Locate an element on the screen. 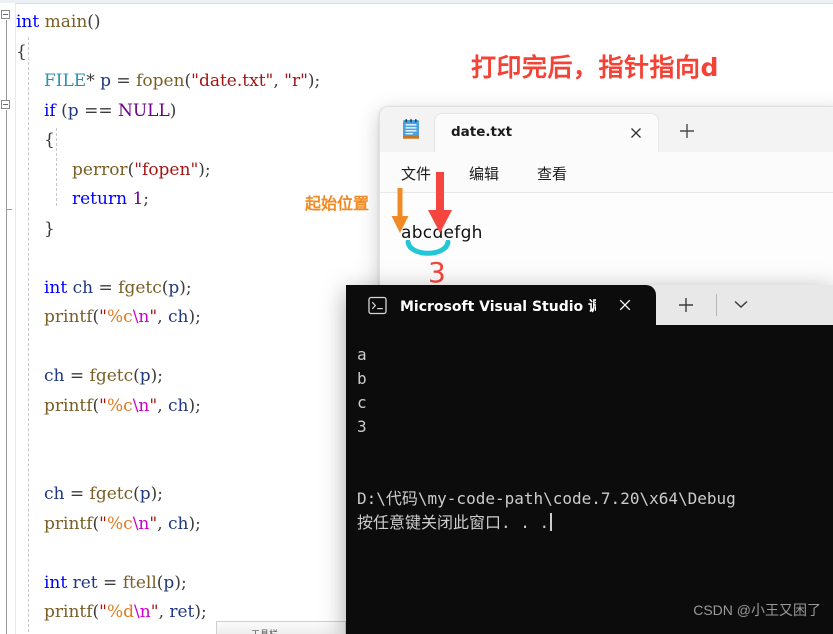 The image size is (833, 634). indent-guide is located at coordinates (56, 167).